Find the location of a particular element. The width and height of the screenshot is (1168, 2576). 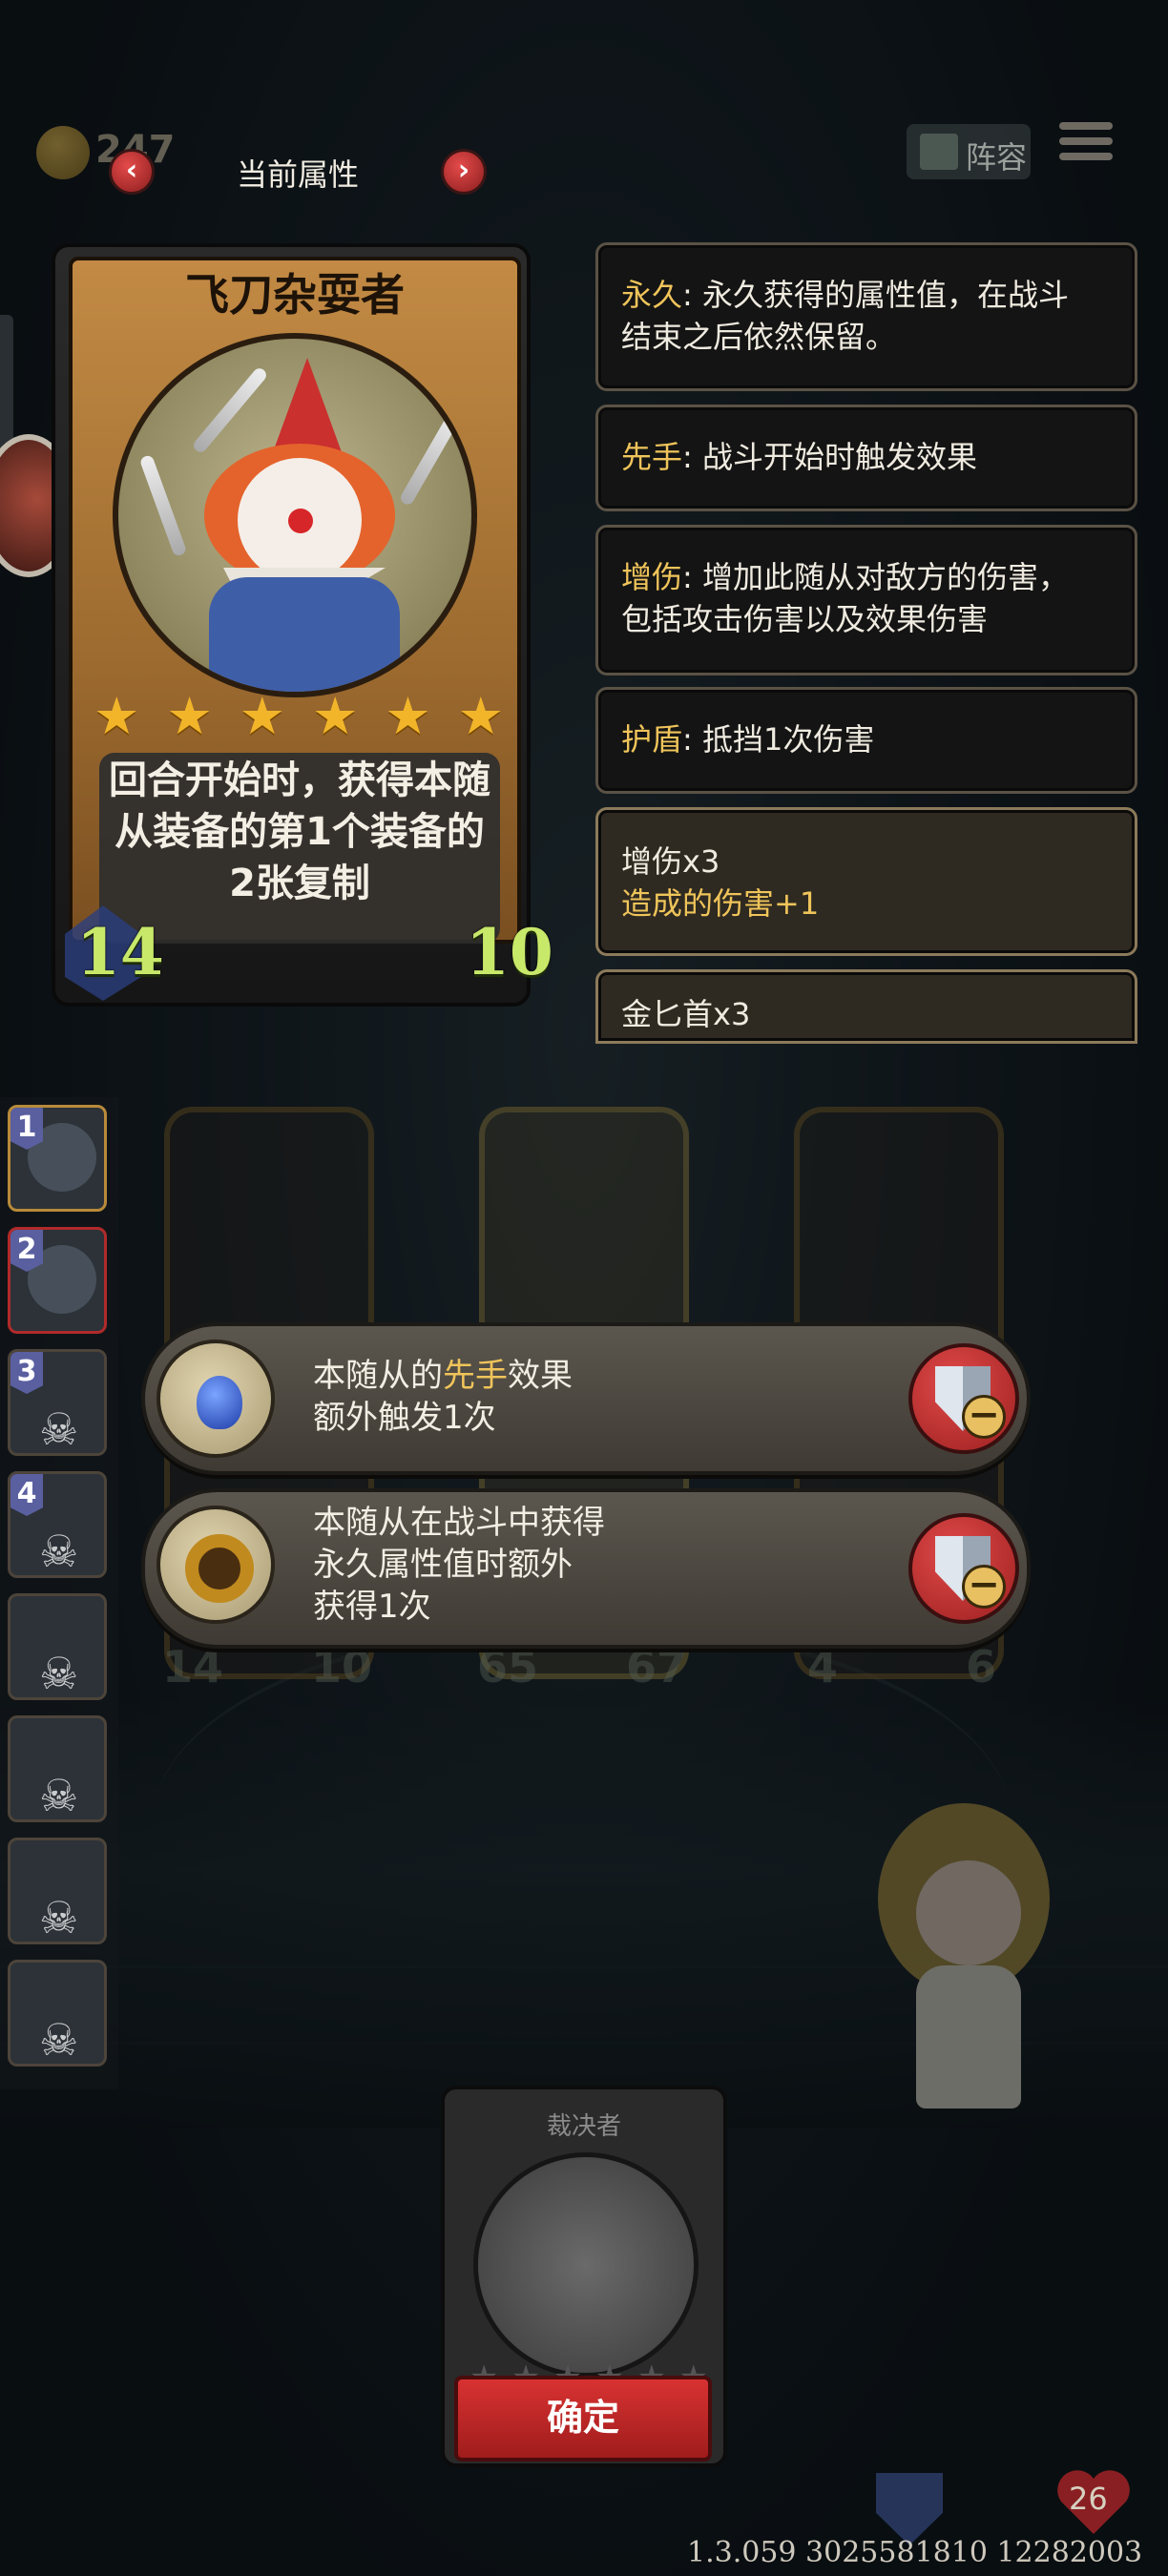

card-description: 回合开始时，获得本随 从装备的第1个装备的 2张复制 is located at coordinates (299, 832).